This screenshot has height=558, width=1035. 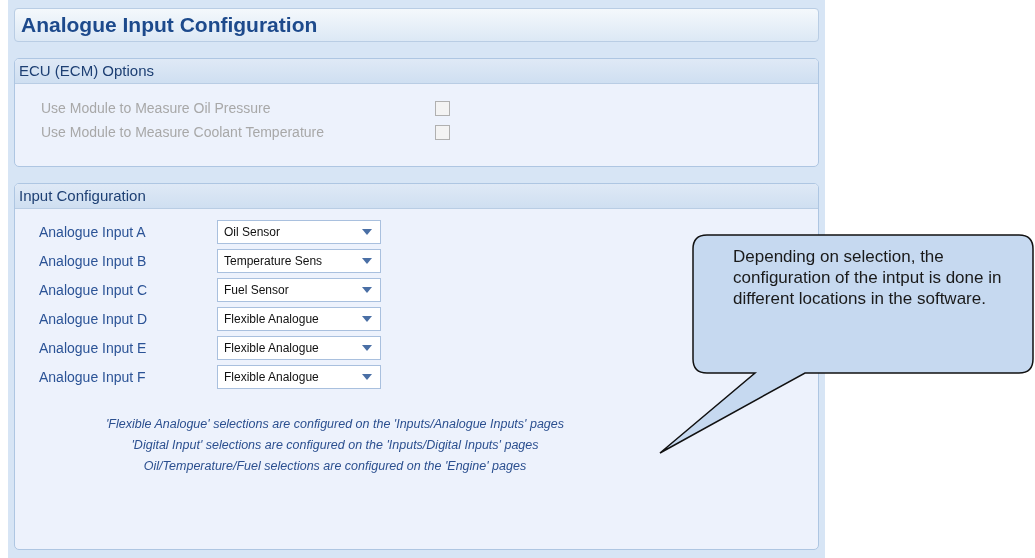 I want to click on input-label: Analogue Input C, so click(x=94, y=289).